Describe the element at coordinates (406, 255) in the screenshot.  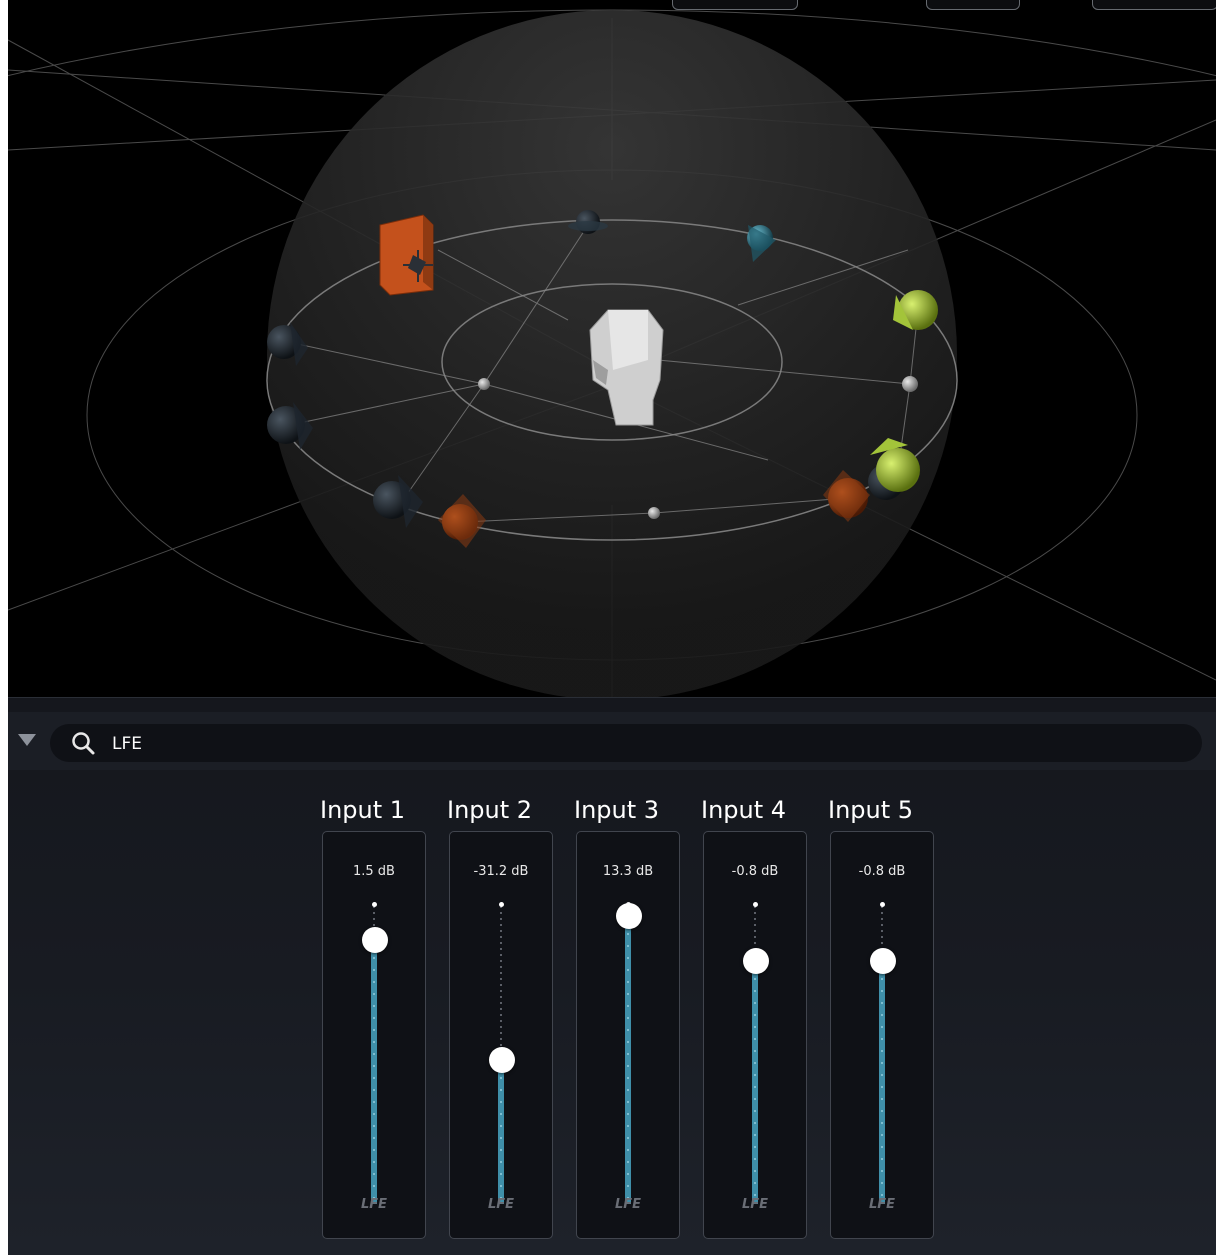
I see `speaker-source` at that location.